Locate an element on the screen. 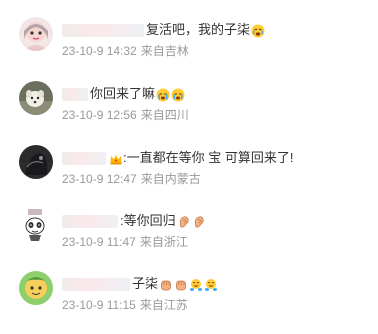  comment-meta: 23-10-9 12:47 来自内蒙古 is located at coordinates (131, 179).